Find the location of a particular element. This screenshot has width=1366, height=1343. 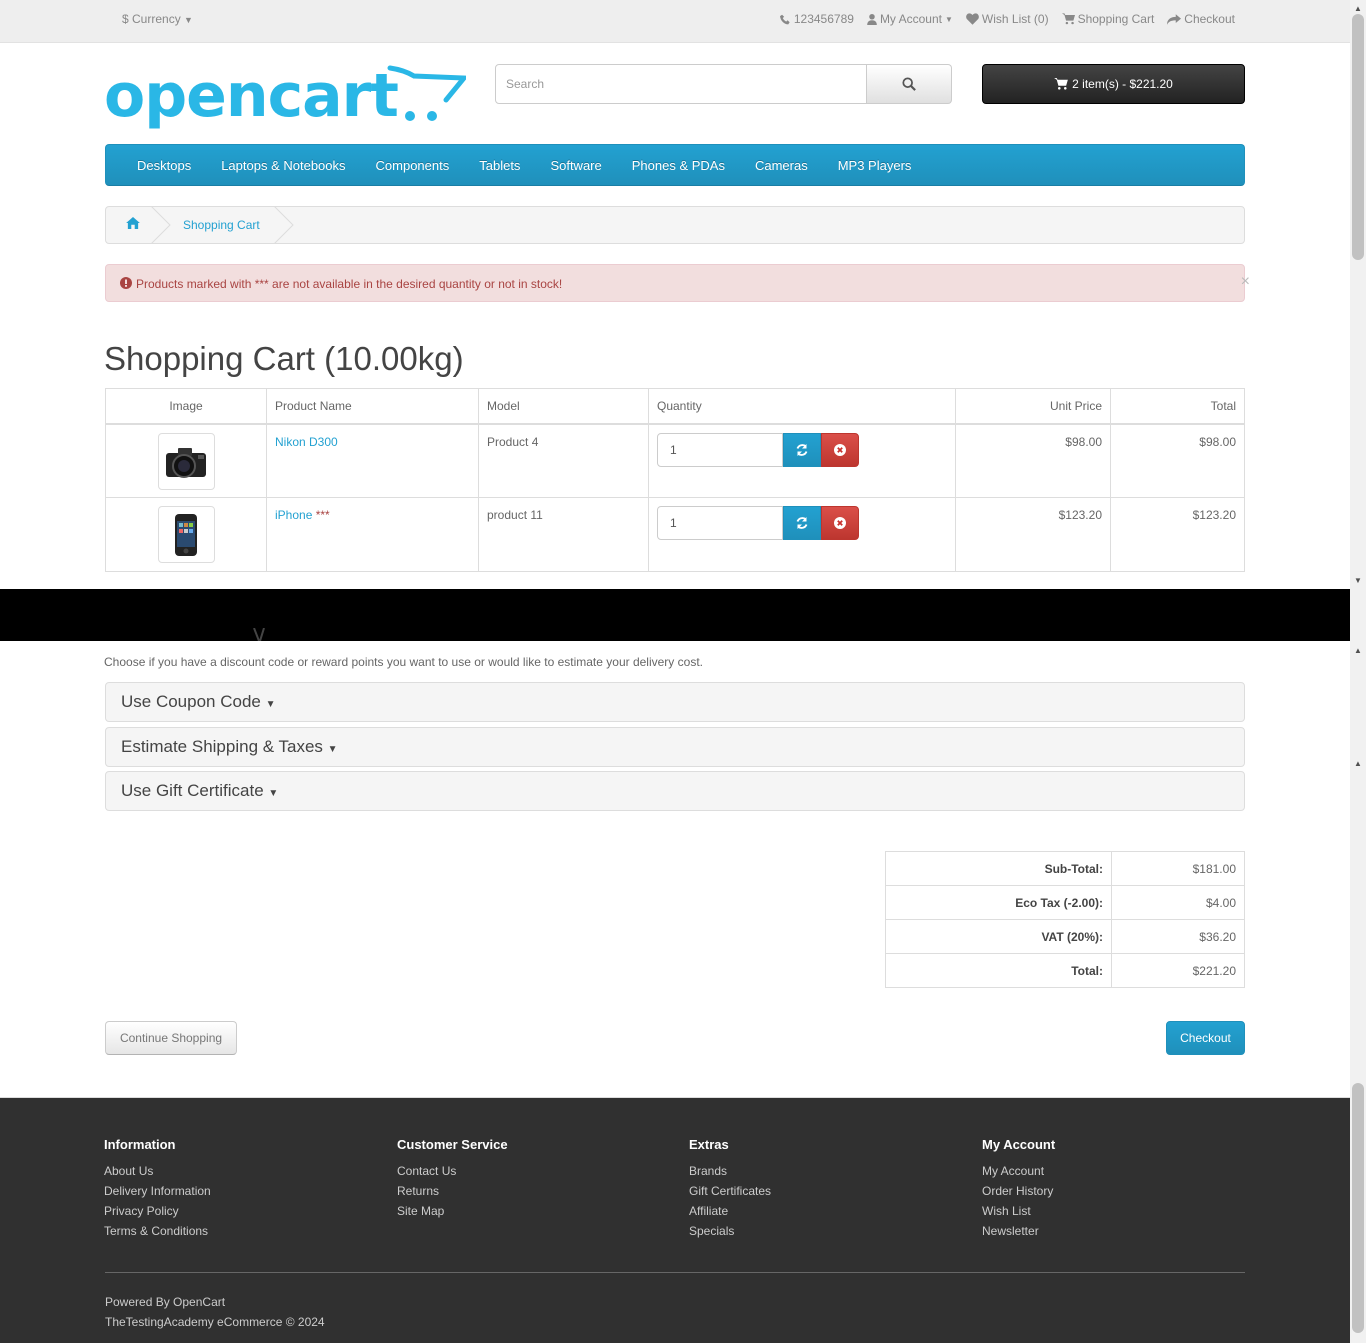

model-cell: Product 4 is located at coordinates (563, 460).